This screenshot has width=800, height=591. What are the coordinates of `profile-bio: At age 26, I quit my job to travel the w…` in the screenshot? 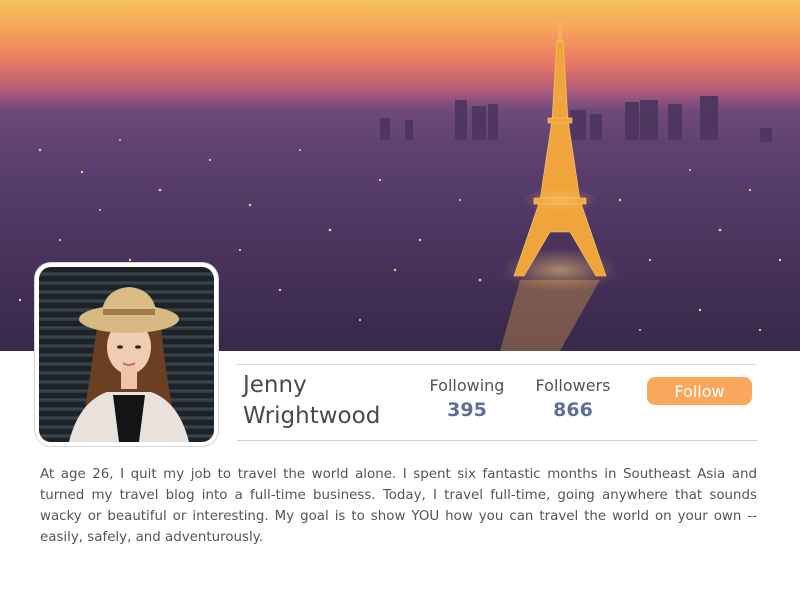 It's located at (398, 506).